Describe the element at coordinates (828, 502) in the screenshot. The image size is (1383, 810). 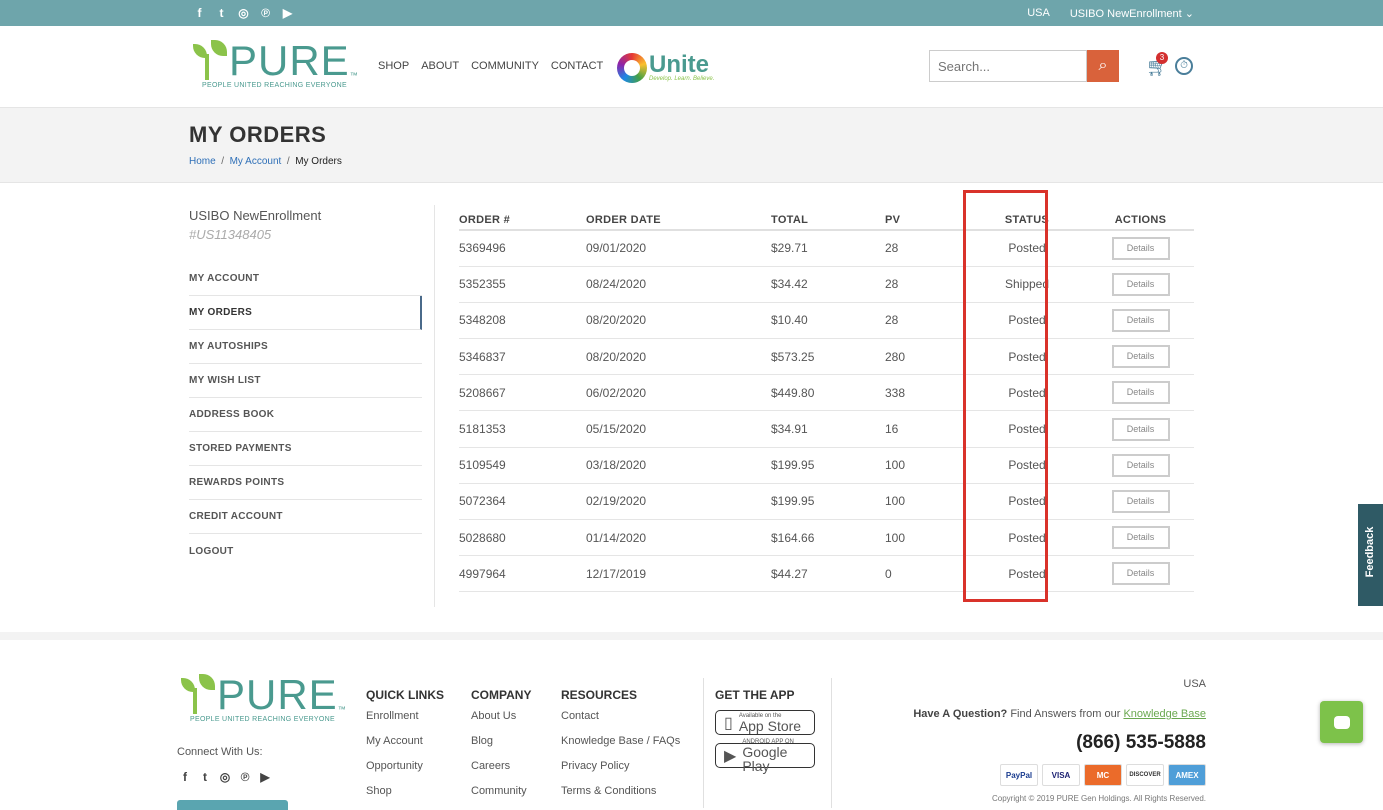
I see `order-total: $199.95` at that location.